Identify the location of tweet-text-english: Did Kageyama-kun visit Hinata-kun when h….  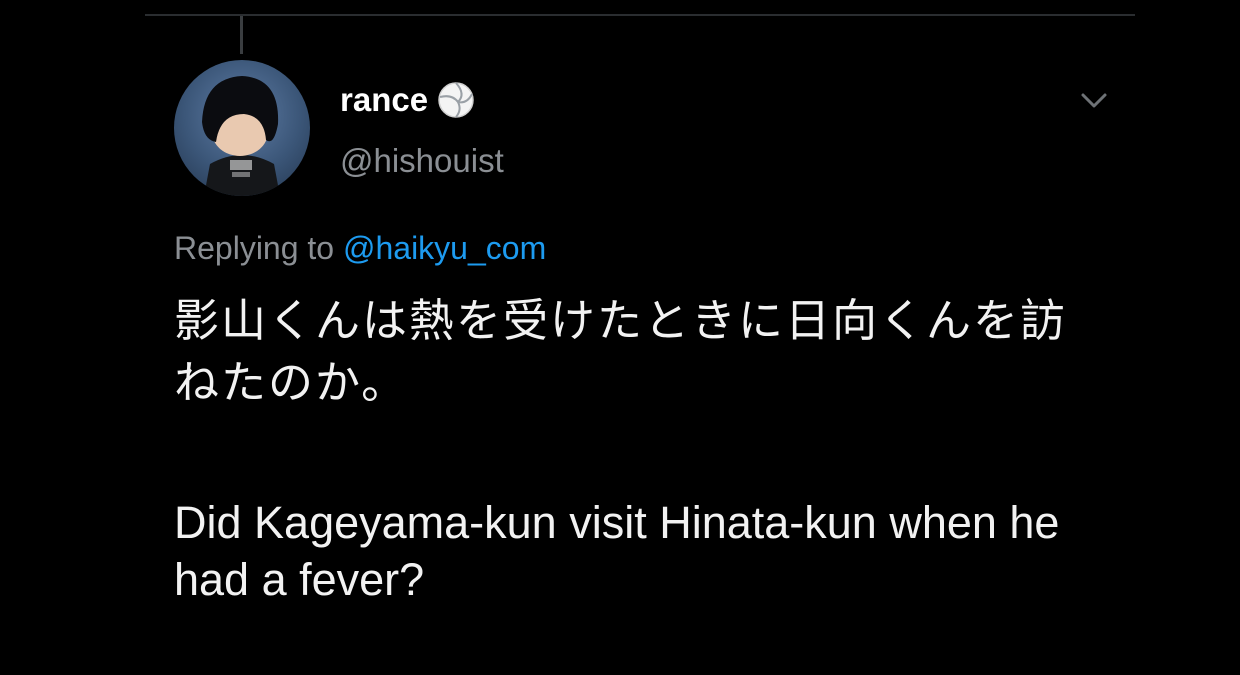
(617, 551).